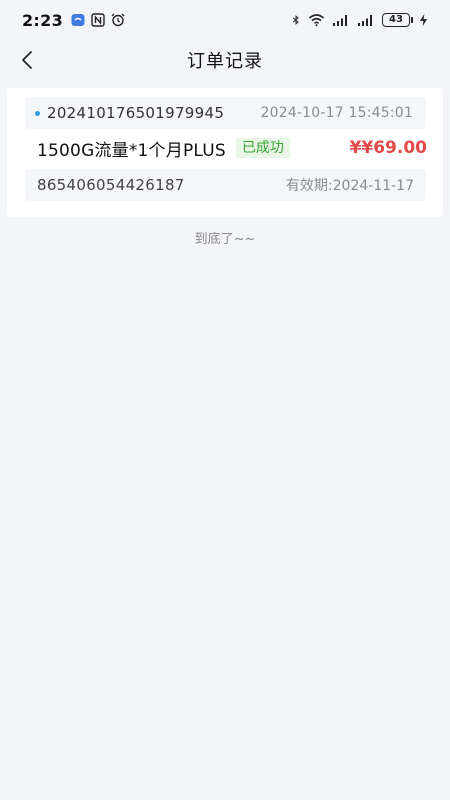 Image resolution: width=450 pixels, height=800 pixels. I want to click on back-button, so click(28, 60).